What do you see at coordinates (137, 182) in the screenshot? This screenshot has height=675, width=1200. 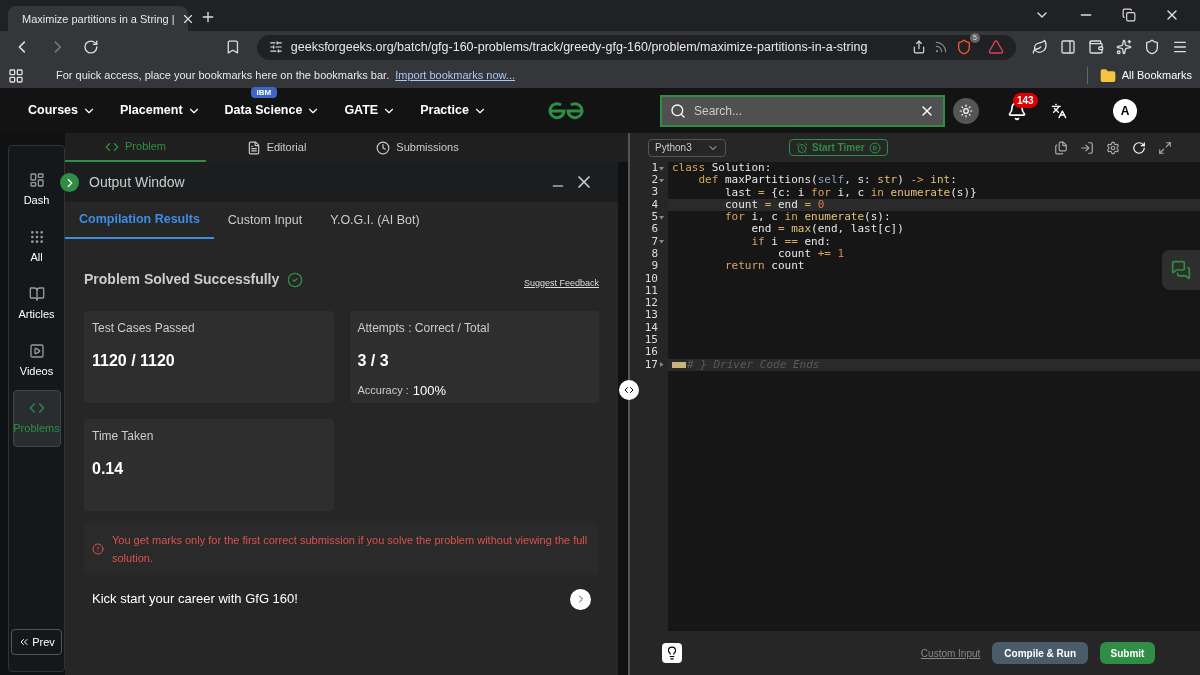 I see `window-title: Output Window` at bounding box center [137, 182].